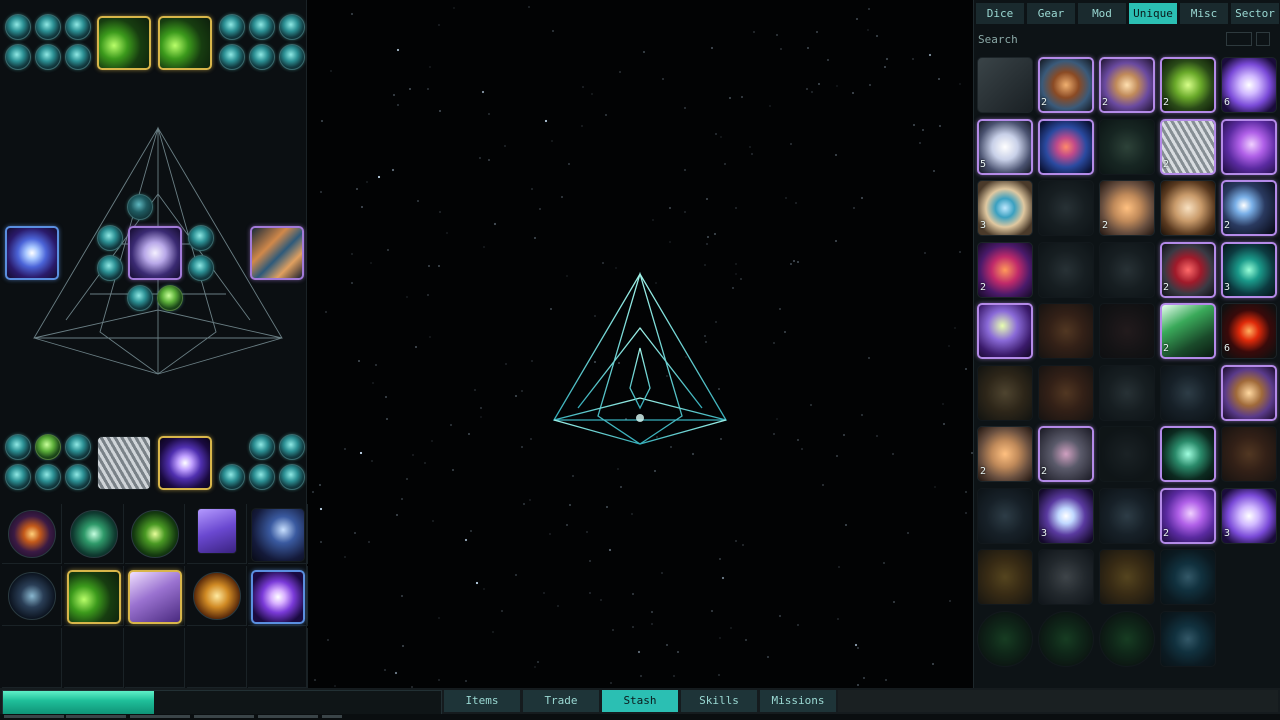 The width and height of the screenshot is (1280, 720). What do you see at coordinates (640, 359) in the screenshot?
I see `player-ship` at bounding box center [640, 359].